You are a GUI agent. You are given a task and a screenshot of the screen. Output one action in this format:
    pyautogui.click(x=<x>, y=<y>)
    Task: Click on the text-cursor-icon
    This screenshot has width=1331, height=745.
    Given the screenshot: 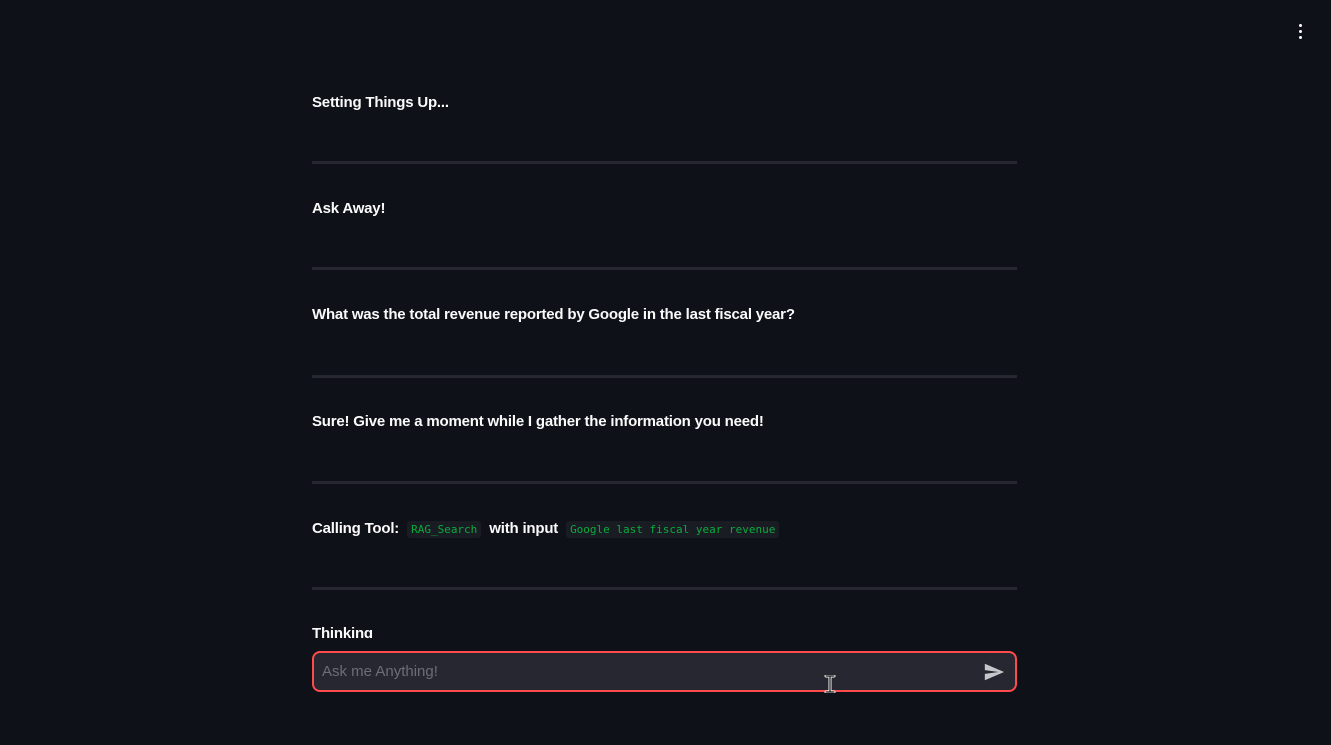 What is the action you would take?
    pyautogui.click(x=830, y=684)
    